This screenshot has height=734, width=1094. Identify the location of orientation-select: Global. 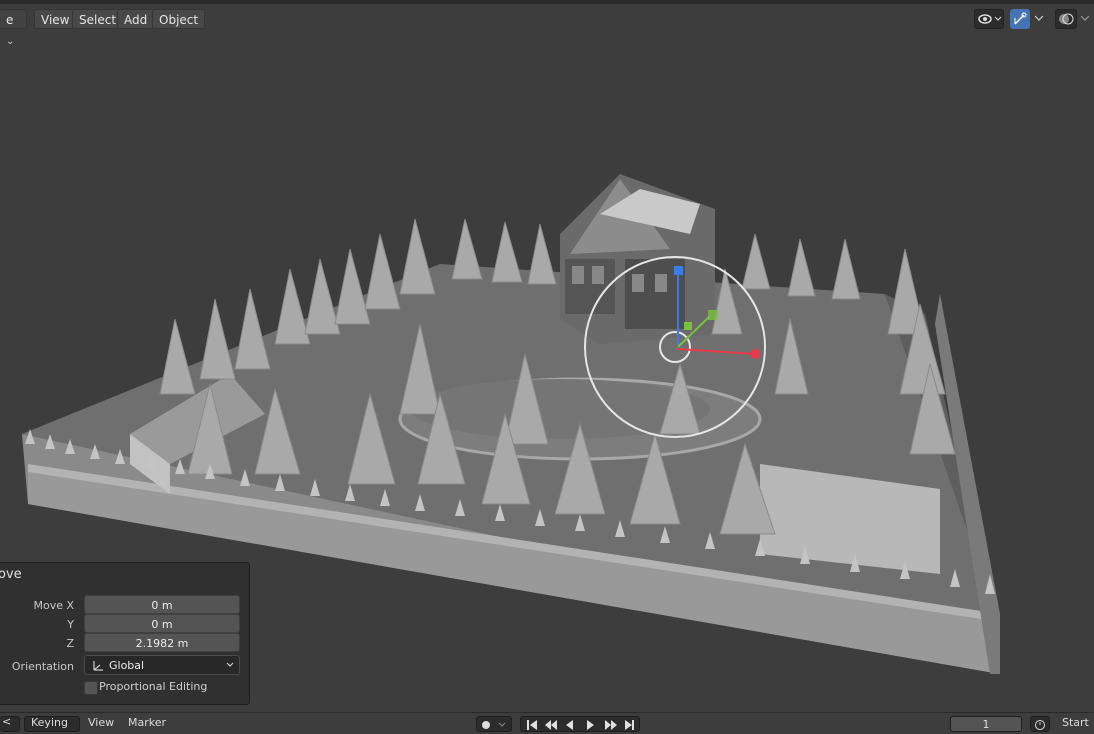
(162, 665).